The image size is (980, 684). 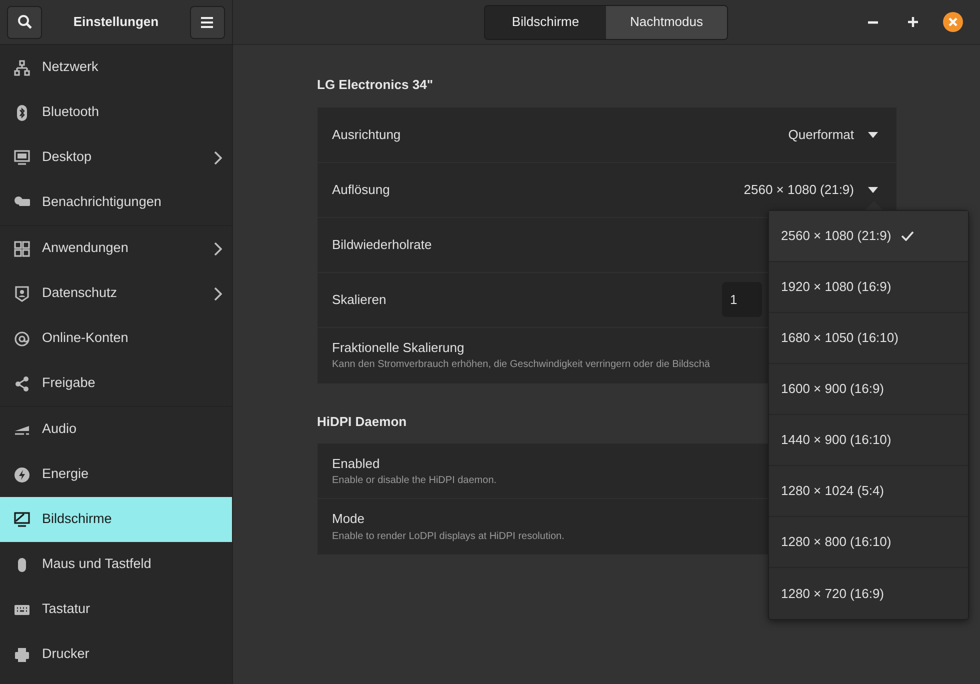 I want to click on plus-icon, so click(x=913, y=22).